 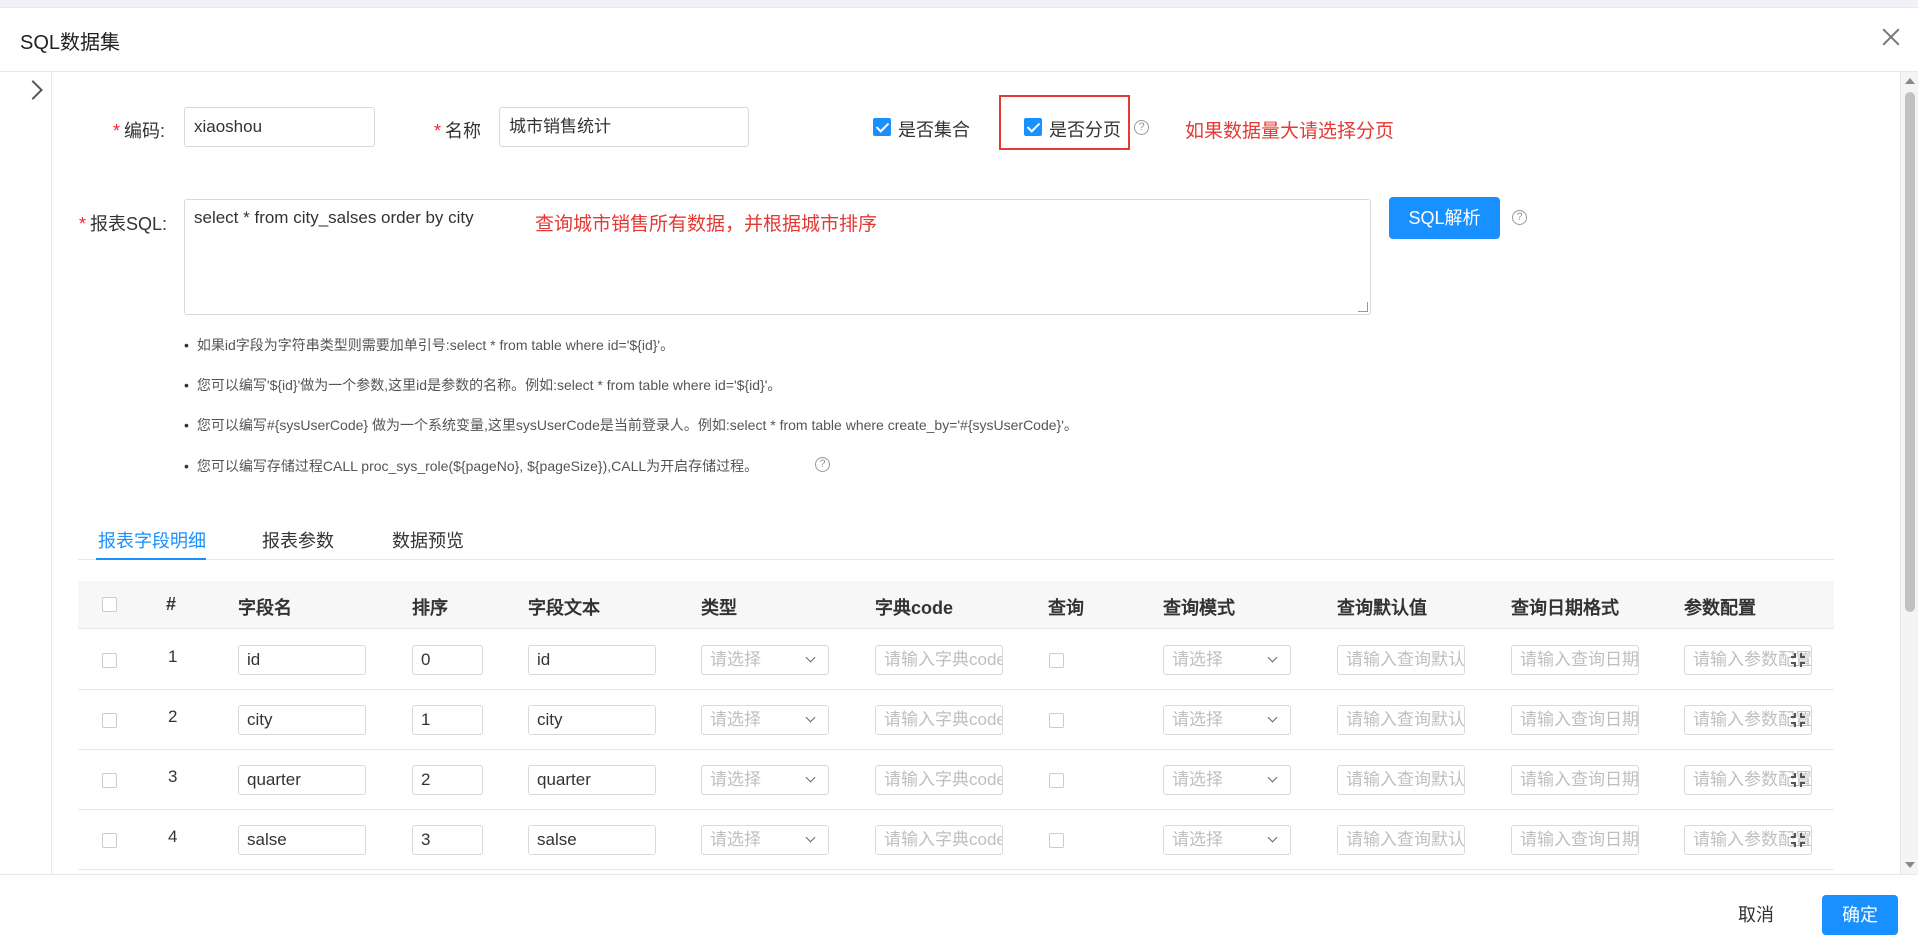 What do you see at coordinates (592, 660) in the screenshot?
I see `field-text-input: id` at bounding box center [592, 660].